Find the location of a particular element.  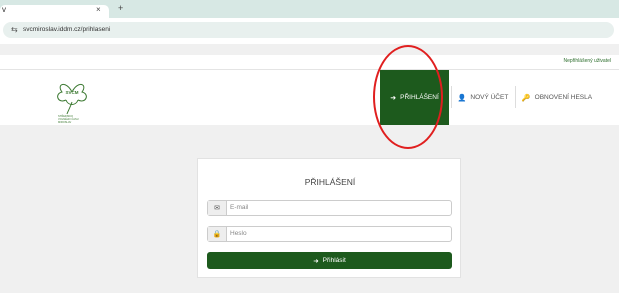

login-button: ➜ Přihlásit is located at coordinates (329, 260).